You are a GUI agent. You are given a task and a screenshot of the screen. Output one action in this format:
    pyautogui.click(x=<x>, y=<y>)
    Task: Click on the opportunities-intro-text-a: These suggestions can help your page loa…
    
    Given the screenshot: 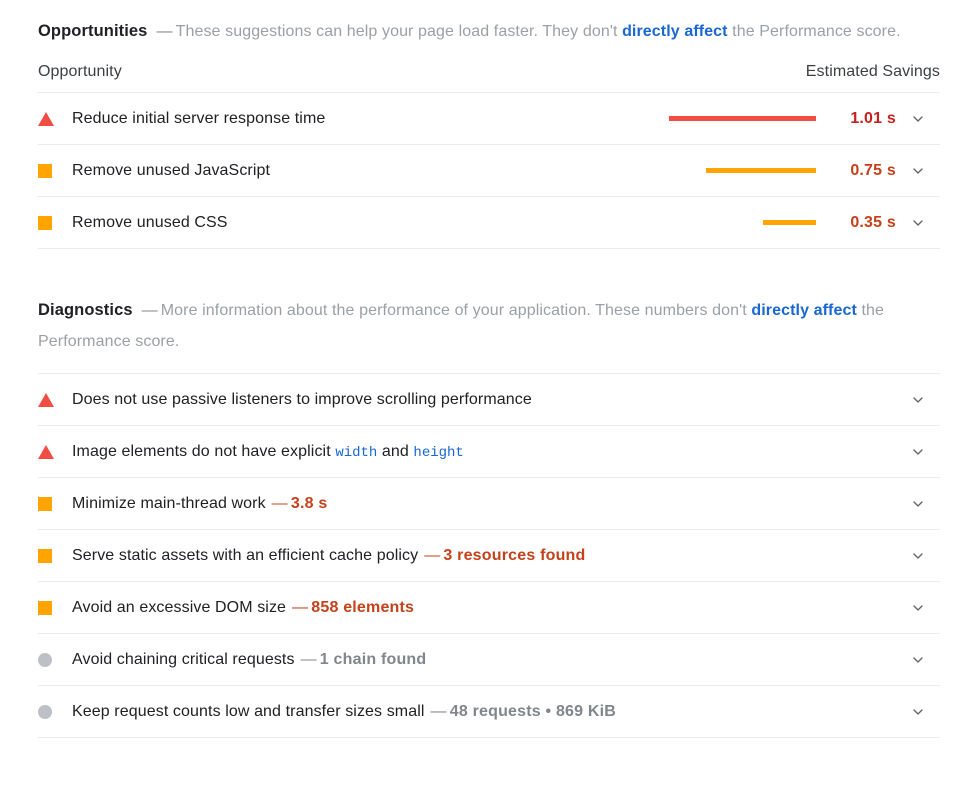 What is the action you would take?
    pyautogui.click(x=399, y=31)
    